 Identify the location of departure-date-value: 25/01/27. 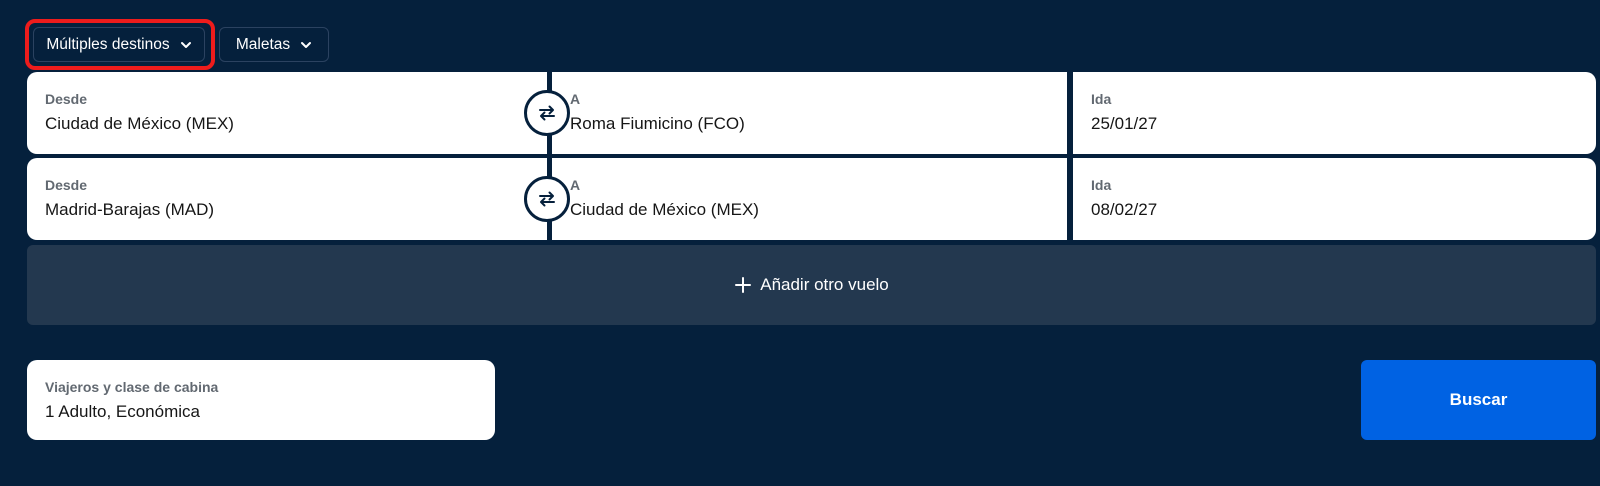
(1124, 123).